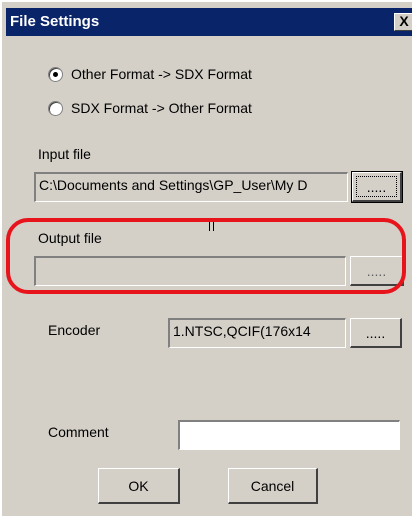  What do you see at coordinates (64, 154) in the screenshot?
I see `input-file-label: Input file` at bounding box center [64, 154].